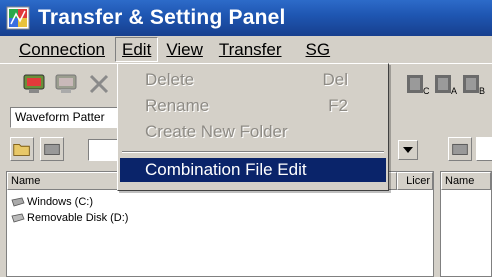  I want to click on menu-edit: Edit, so click(137, 49).